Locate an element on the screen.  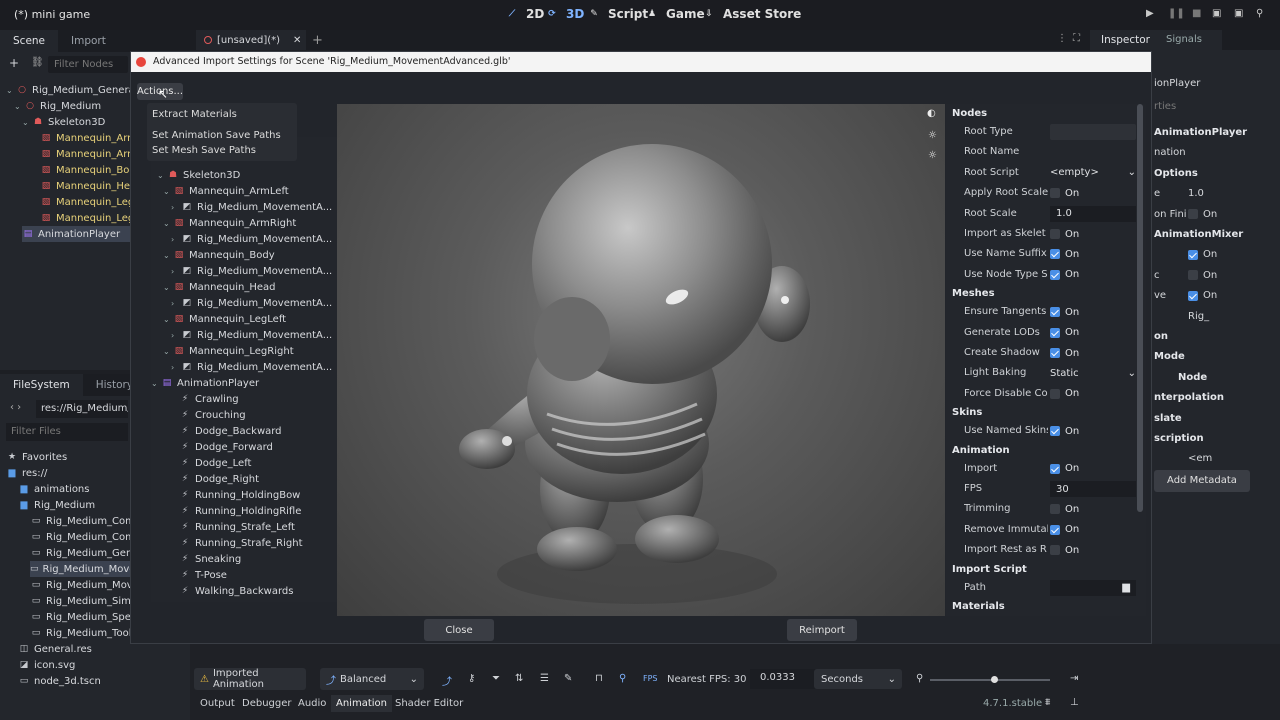
prop-value: <empty> ⌄ is located at coordinates (1093, 173).